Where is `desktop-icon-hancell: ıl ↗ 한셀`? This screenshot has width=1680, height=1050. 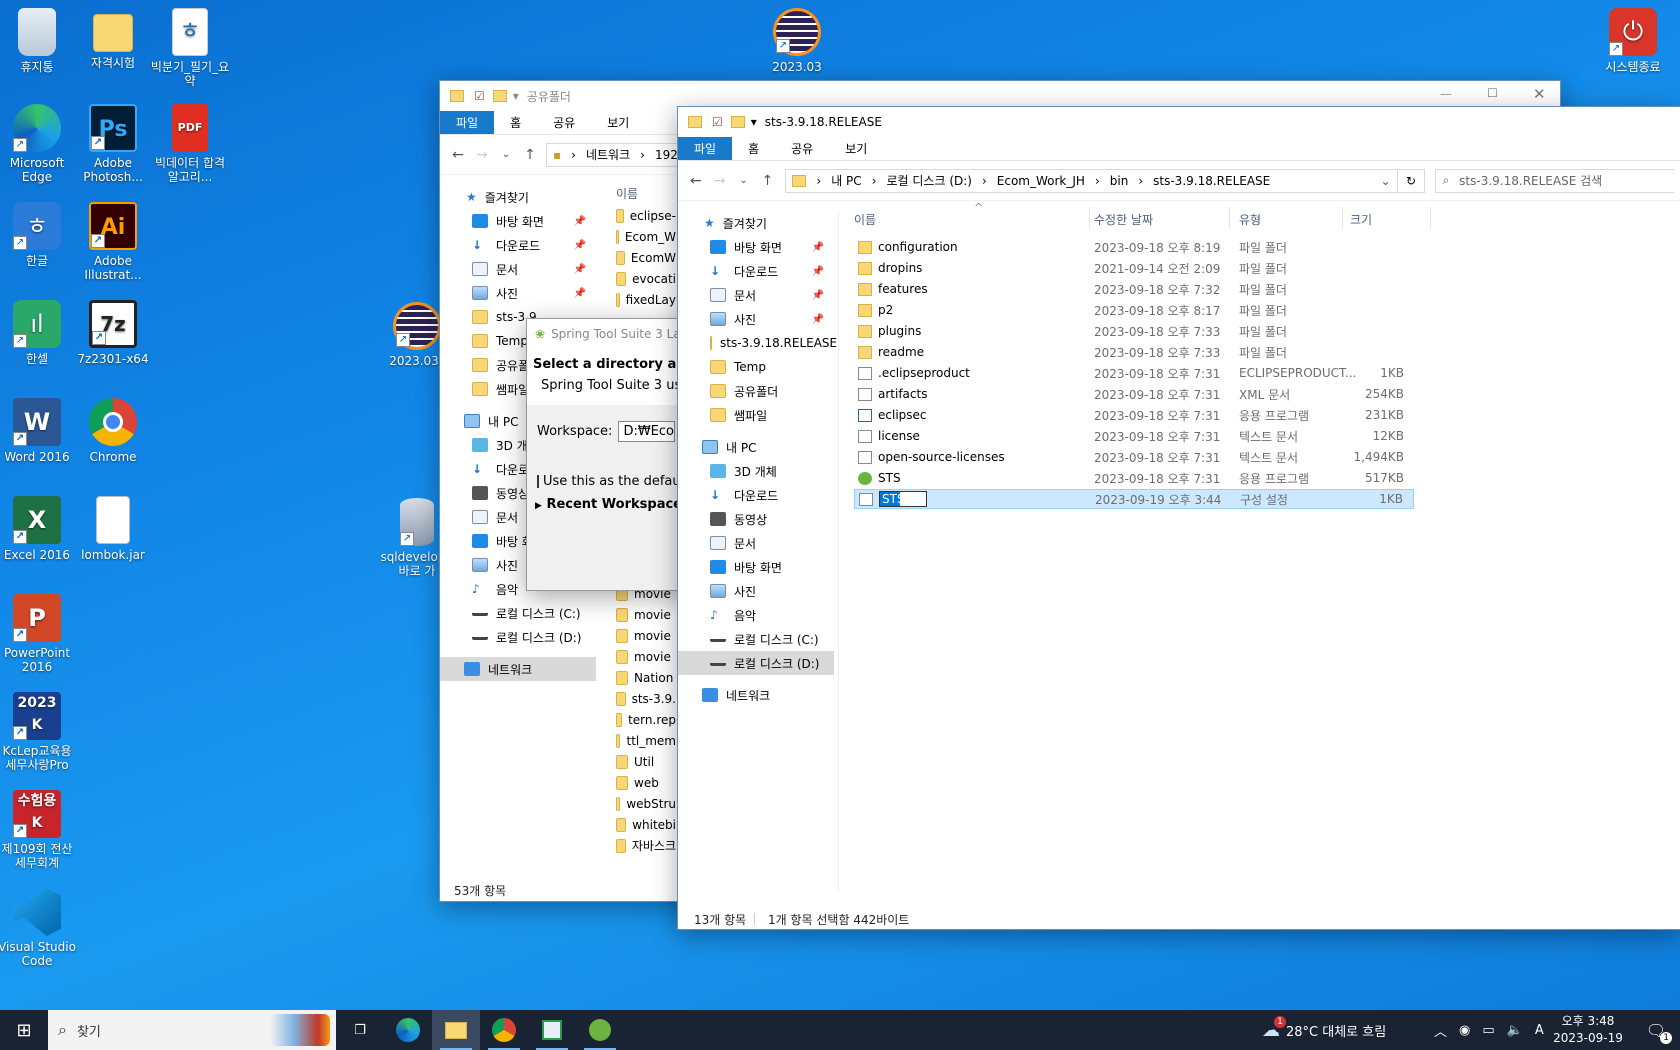 desktop-icon-hancell: ıl ↗ 한셀 is located at coordinates (38, 333).